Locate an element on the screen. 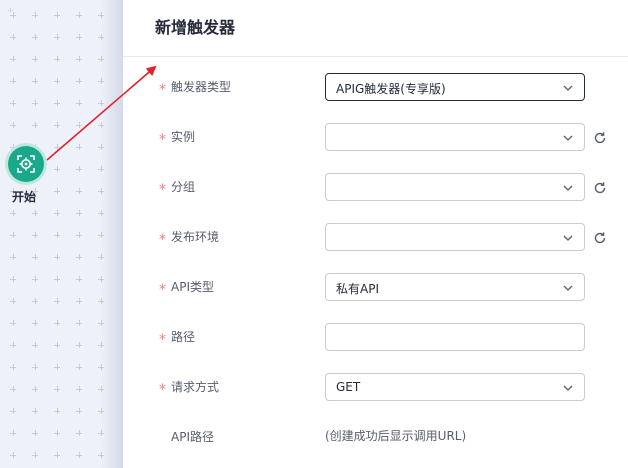  start-node is located at coordinates (26, 164).